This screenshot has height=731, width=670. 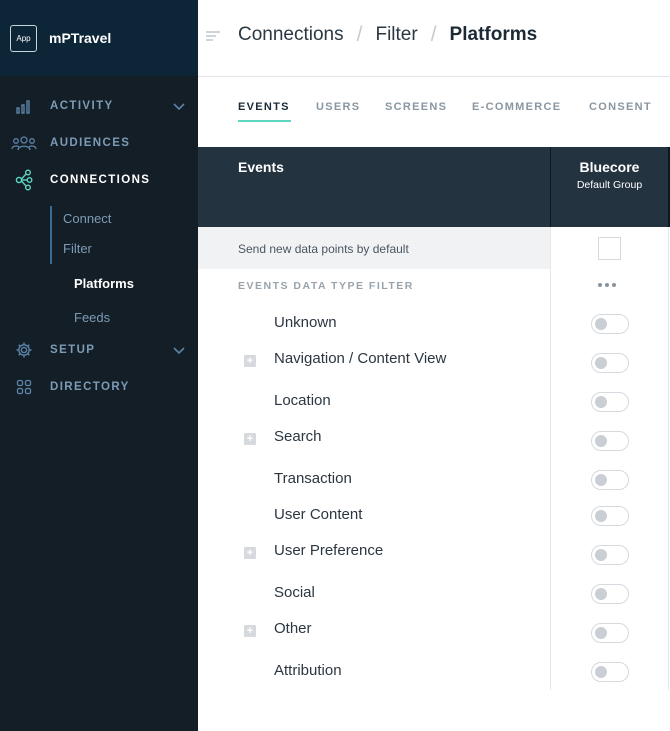 What do you see at coordinates (80, 38) in the screenshot?
I see `workspace-name: mPTravel` at bounding box center [80, 38].